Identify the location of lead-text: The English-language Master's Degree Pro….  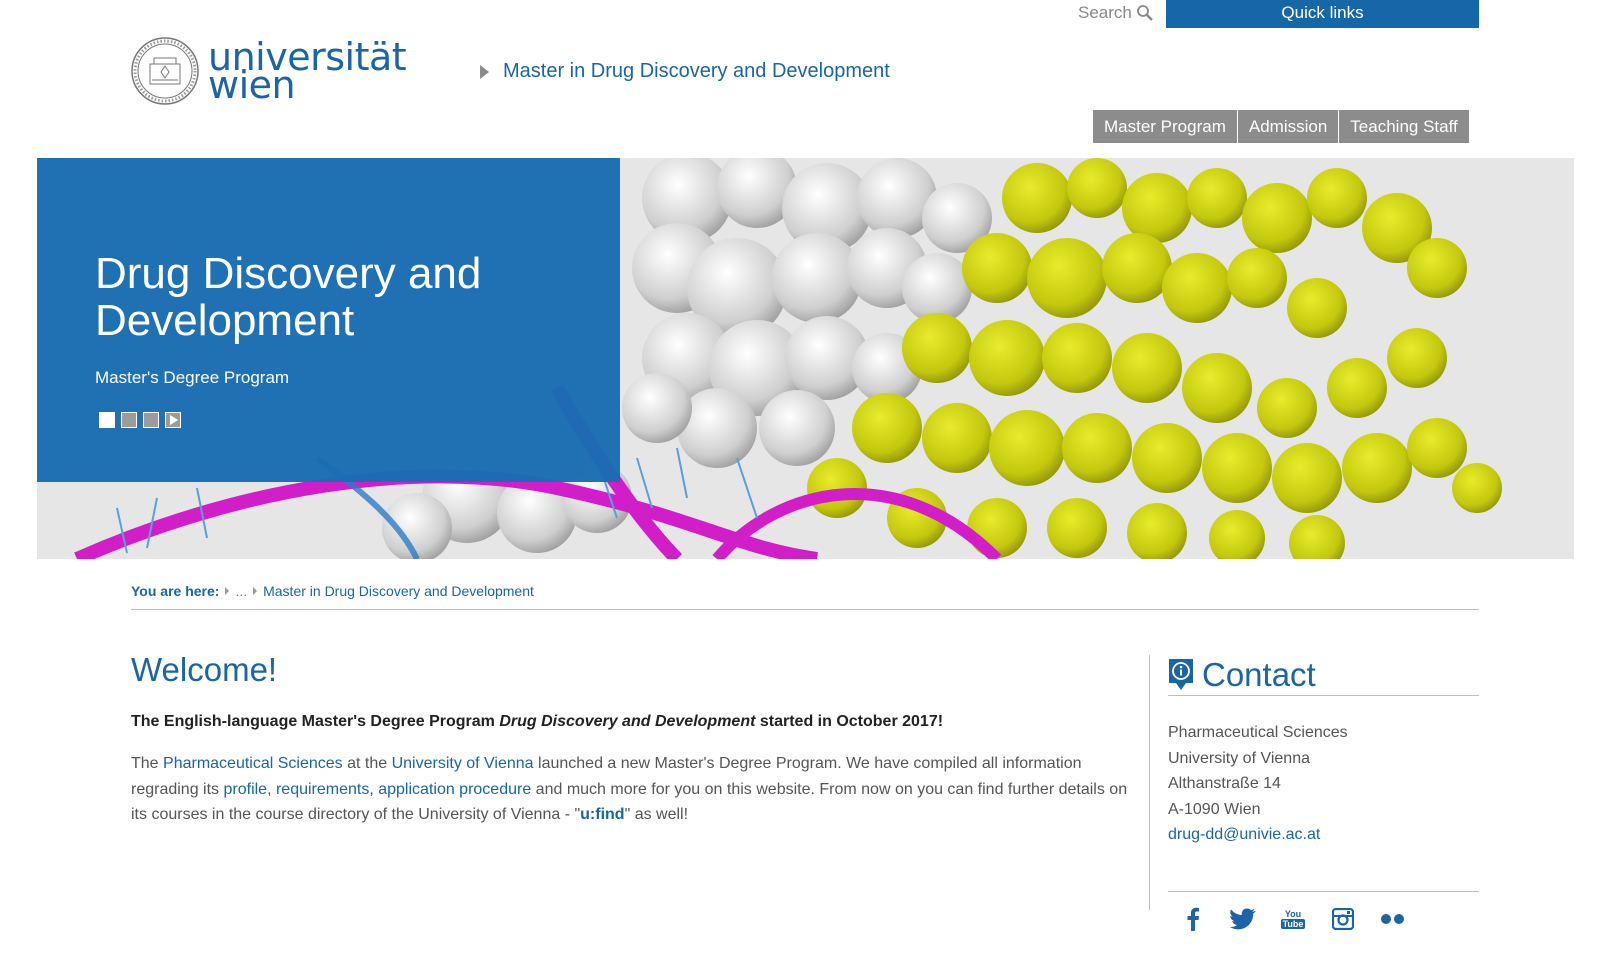
(315, 721).